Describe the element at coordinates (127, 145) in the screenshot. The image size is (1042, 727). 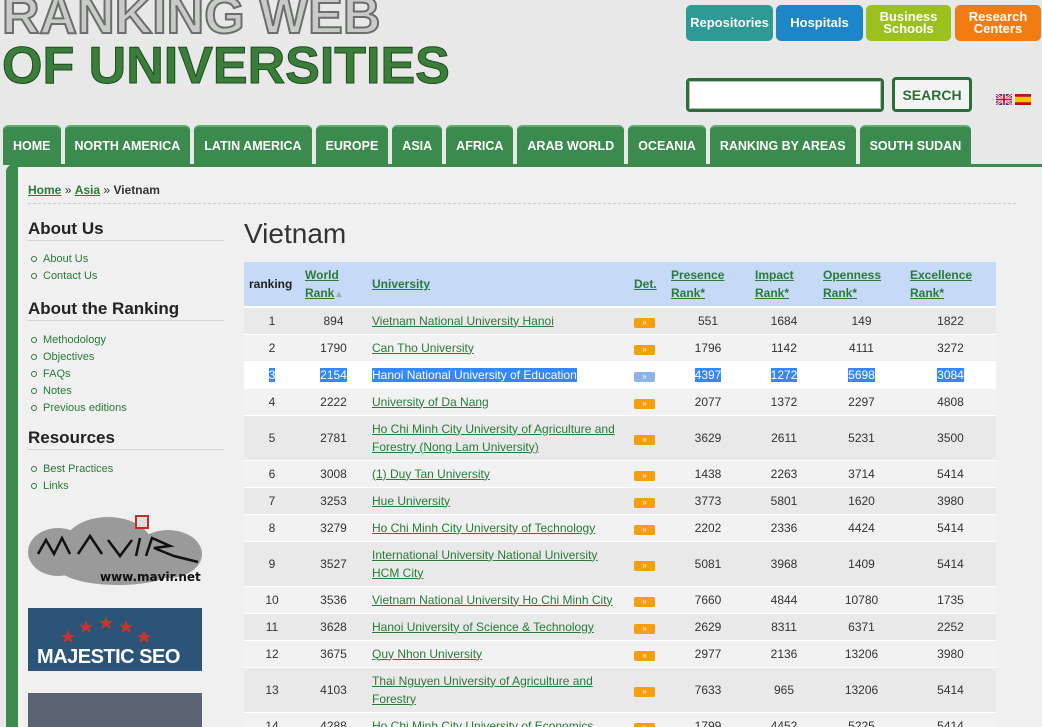
I see `nav-north-america: NORTH AMERICA` at that location.